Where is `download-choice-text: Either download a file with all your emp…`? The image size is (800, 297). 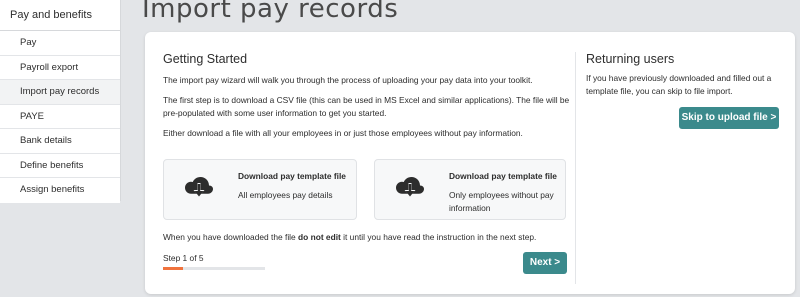 download-choice-text: Either download a file with all your emp… is located at coordinates (343, 133).